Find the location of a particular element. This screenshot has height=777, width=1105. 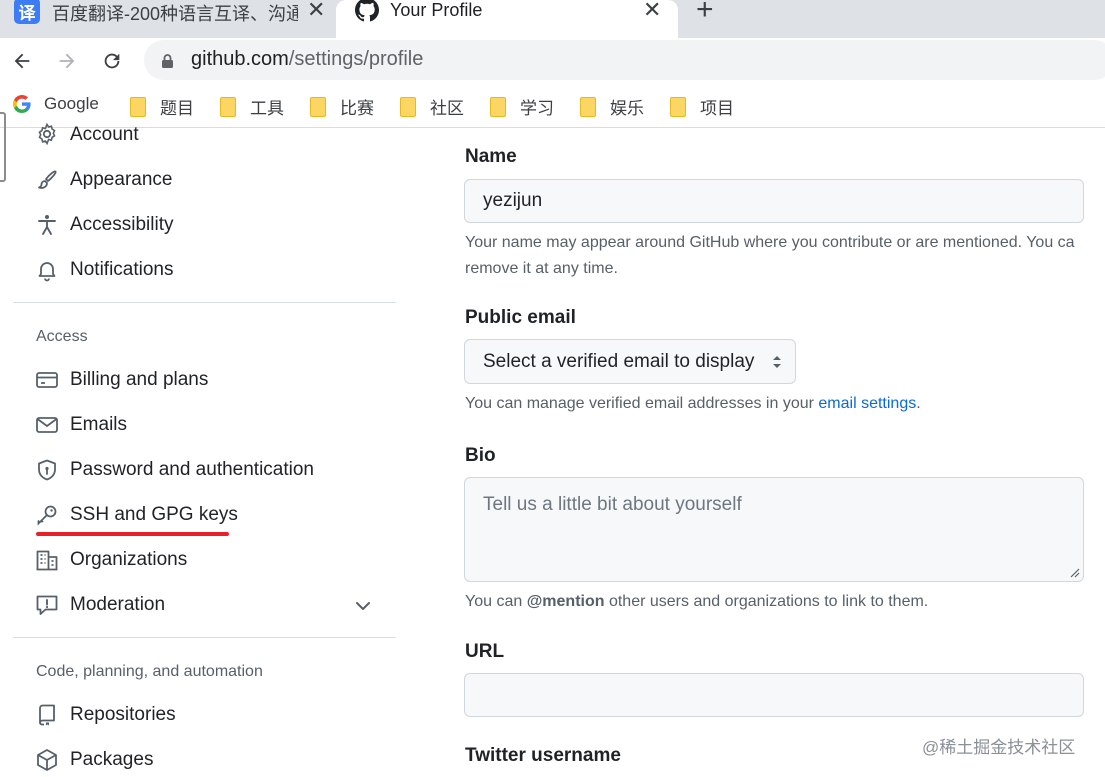

url-text: github.com/settings/profile is located at coordinates (307, 59).